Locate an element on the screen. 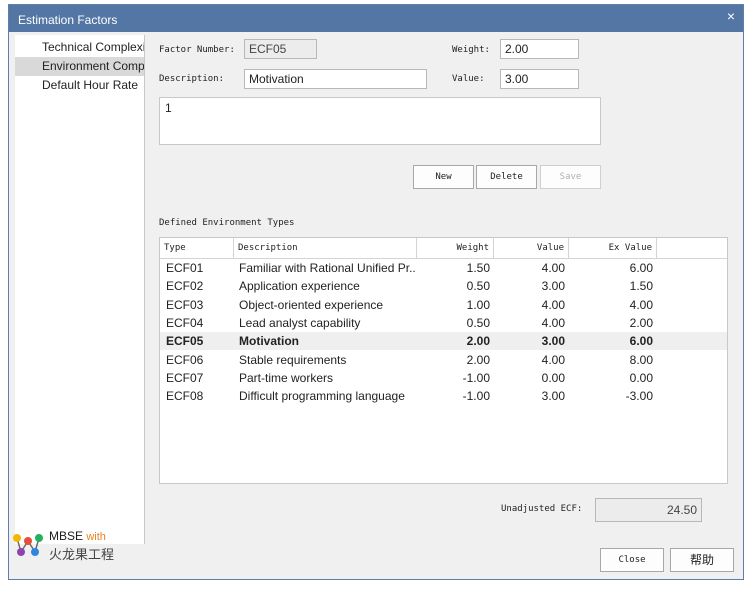 The image size is (752, 589). delete-button: Delete is located at coordinates (506, 177).